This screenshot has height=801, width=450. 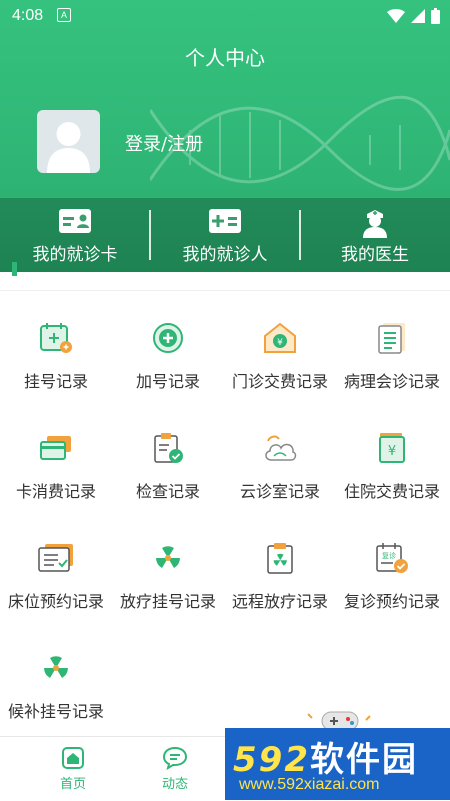 What do you see at coordinates (75, 255) in the screenshot?
I see `shortcut-label: 我的就诊卡` at bounding box center [75, 255].